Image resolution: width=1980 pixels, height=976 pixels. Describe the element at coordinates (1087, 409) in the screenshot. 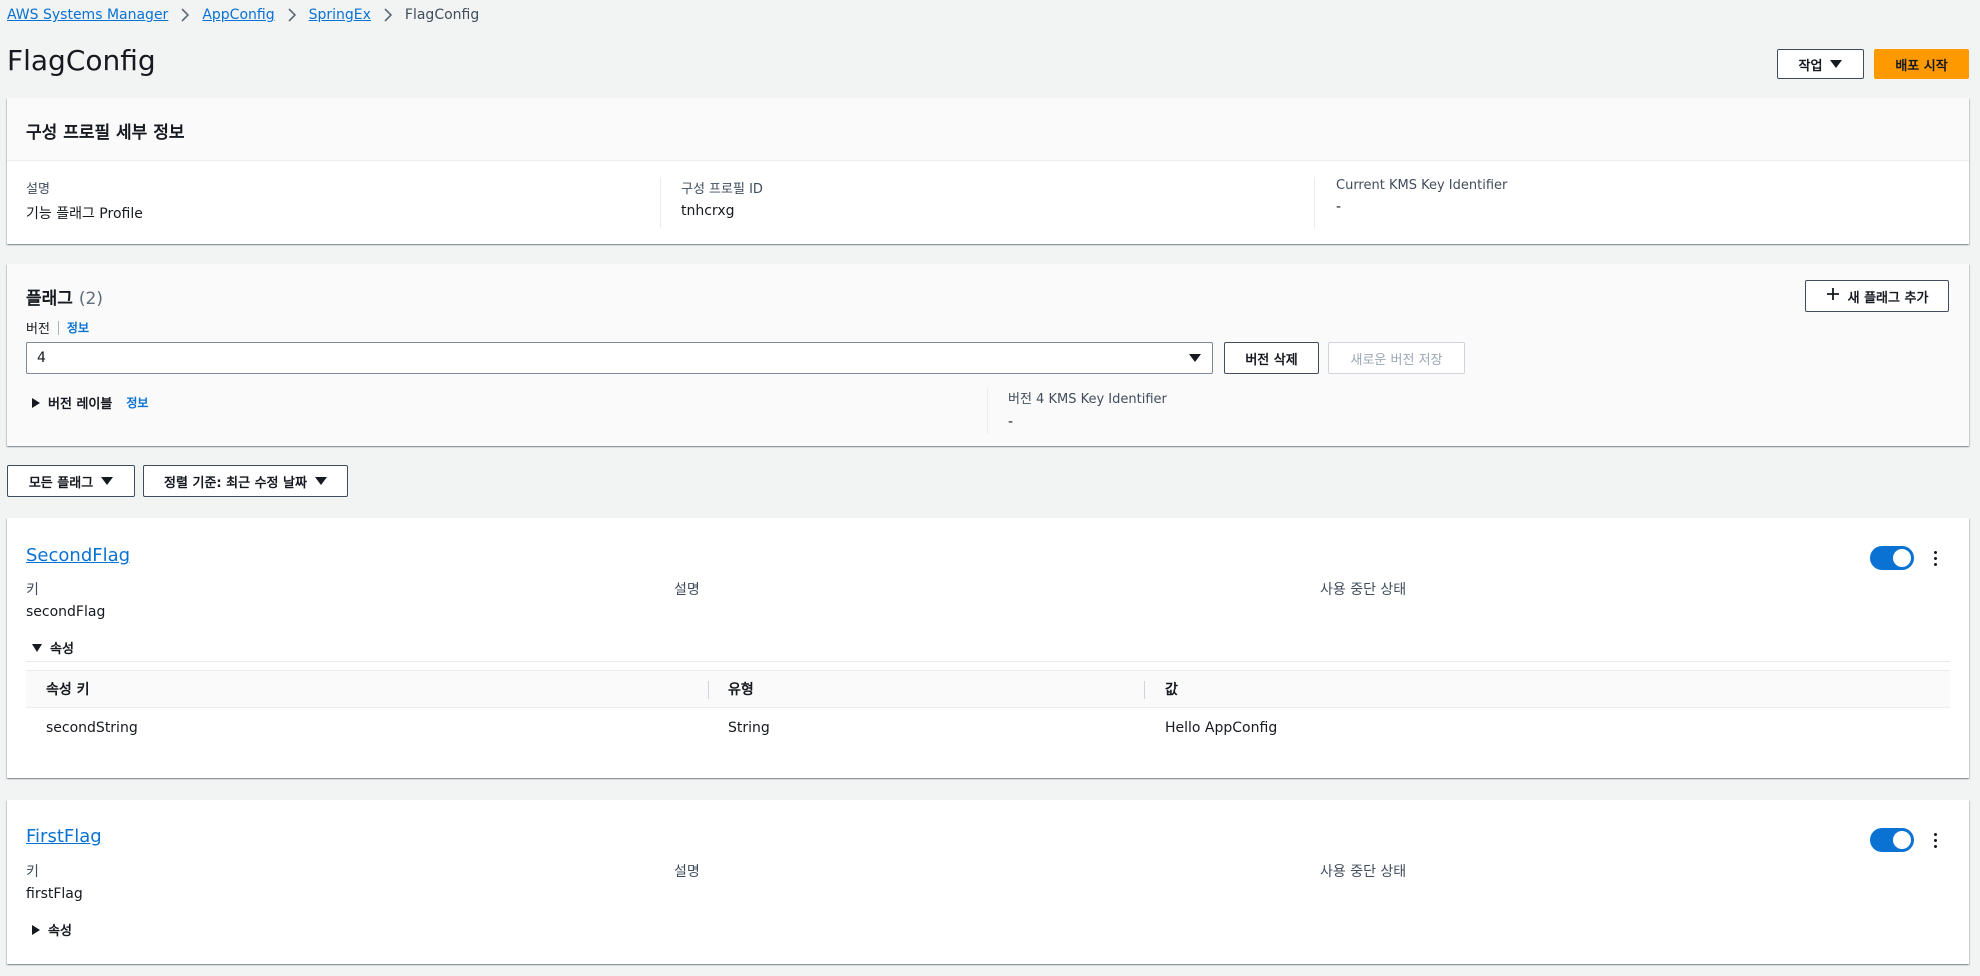

I see `version-kms-field: 버전 4 KMS Key Identifier -` at that location.